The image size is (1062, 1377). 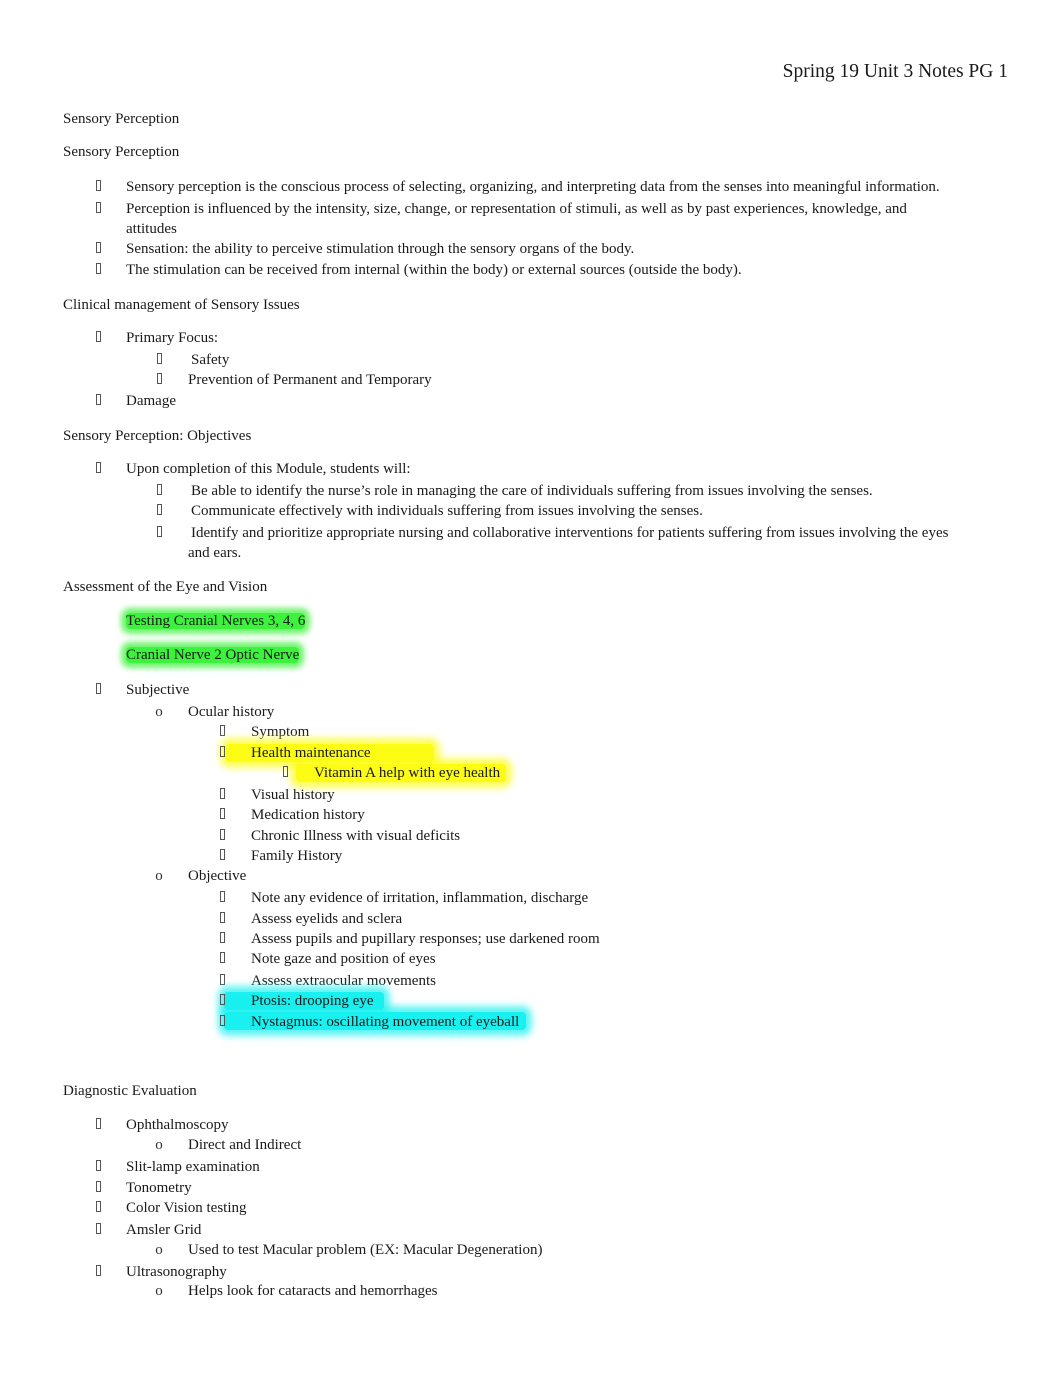 I want to click on highlighted-text: Testing Cranial Nerves 3, 4, 6, so click(x=216, y=621).